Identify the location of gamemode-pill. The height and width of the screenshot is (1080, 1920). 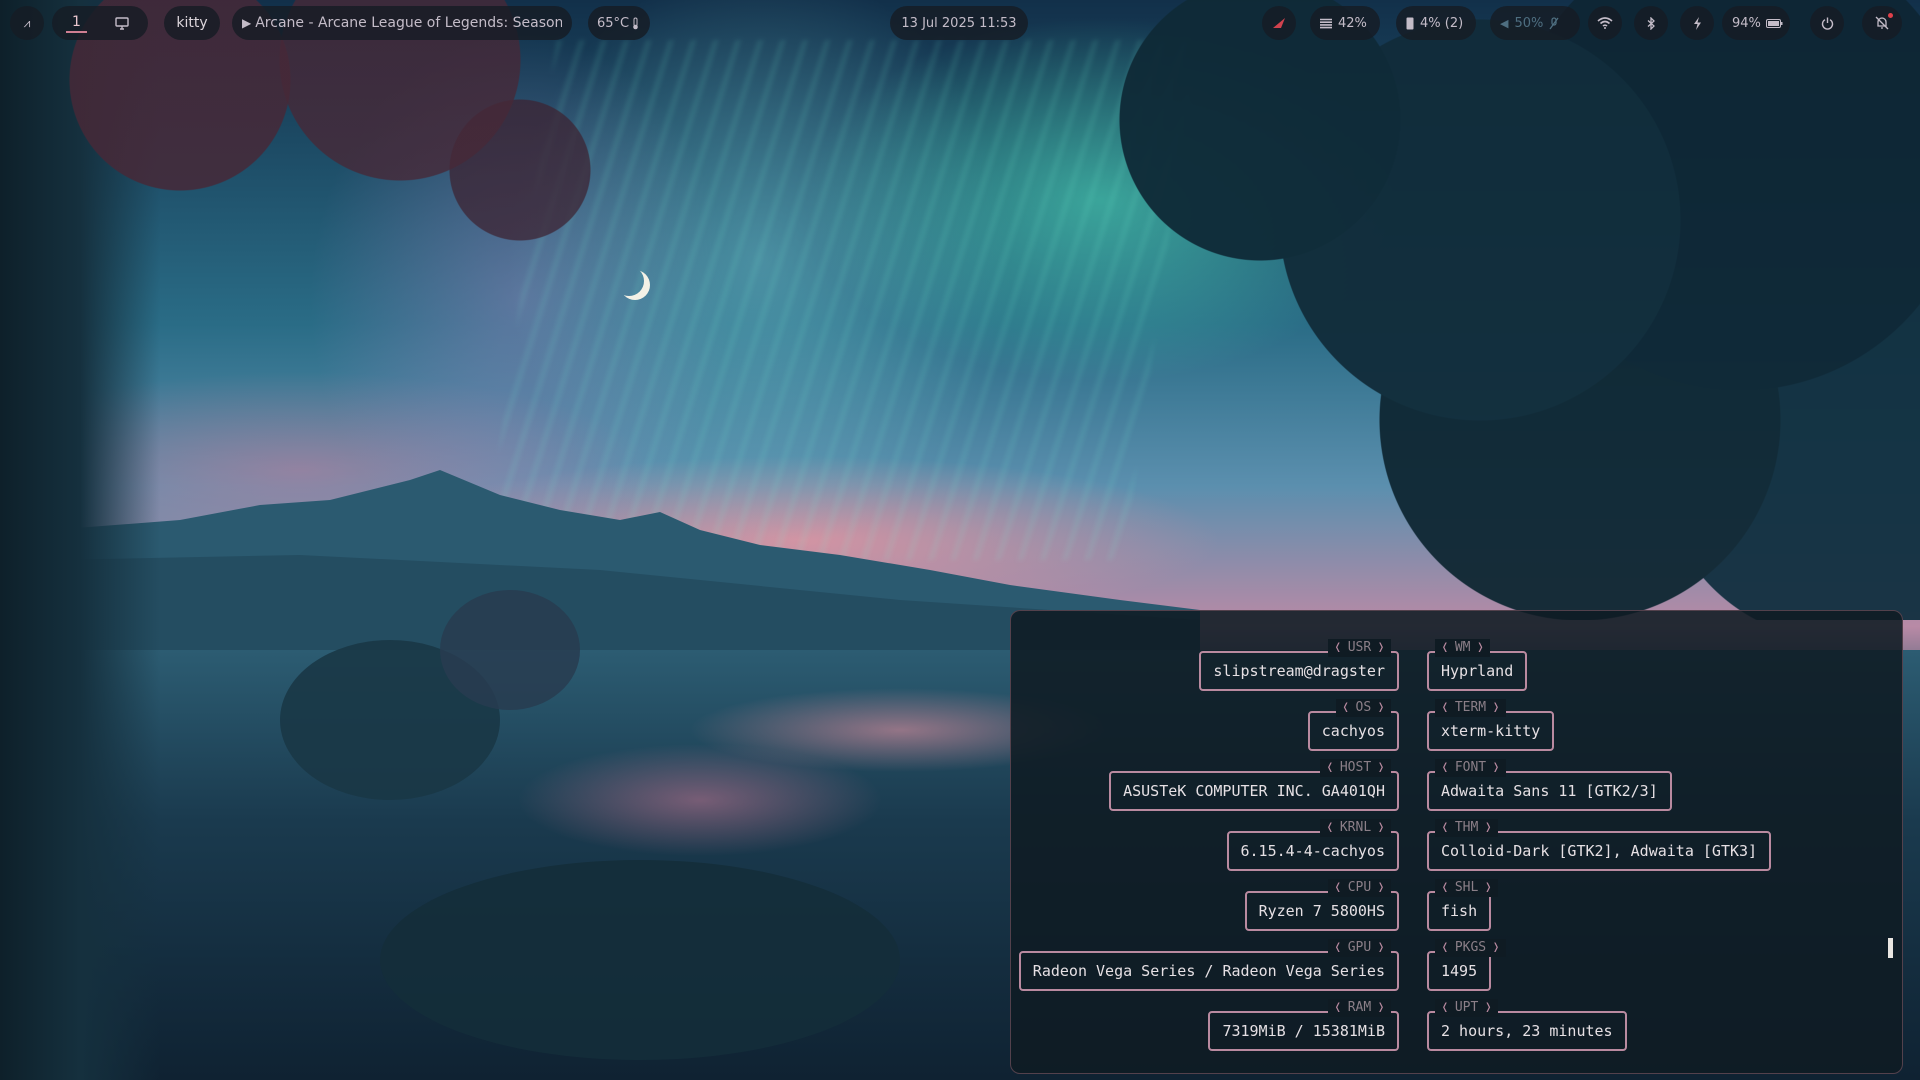
(1279, 23).